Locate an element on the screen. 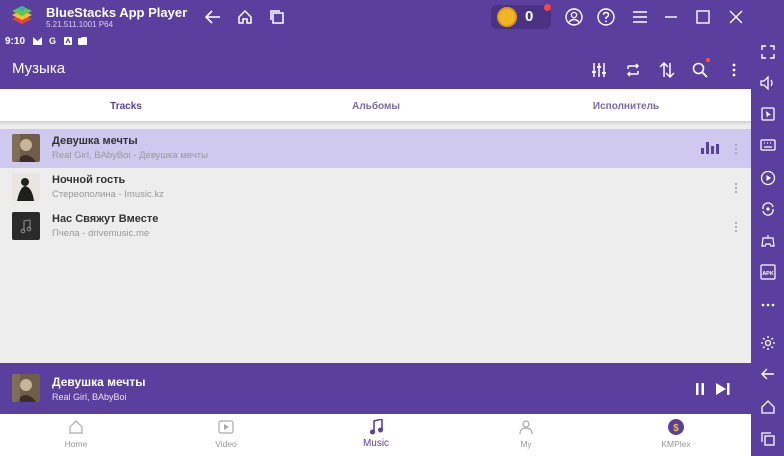 This screenshot has height=456, width=784. fullscreen-icon is located at coordinates (767, 51).